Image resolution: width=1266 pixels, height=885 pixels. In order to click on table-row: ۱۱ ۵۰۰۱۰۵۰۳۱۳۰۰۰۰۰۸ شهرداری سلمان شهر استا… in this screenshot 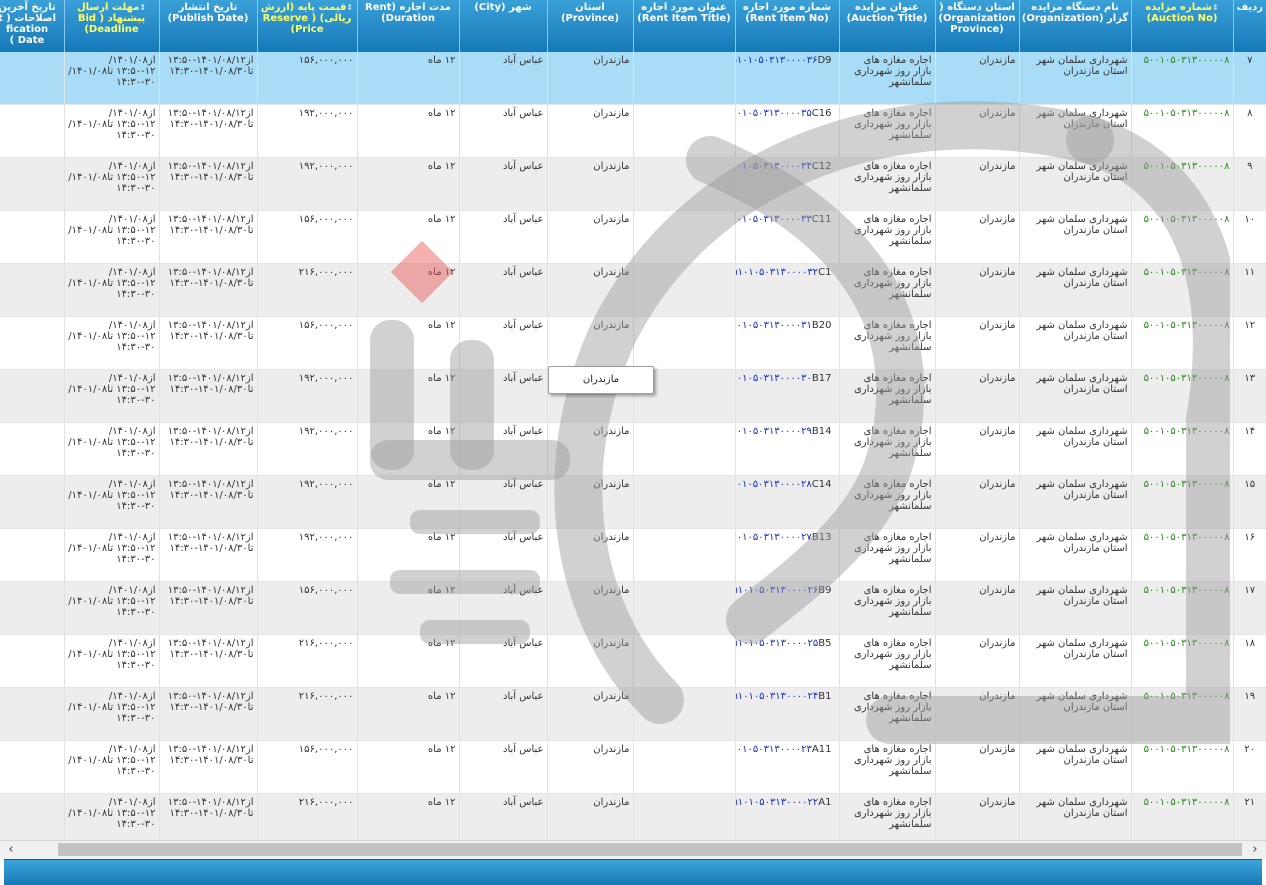, I will do `click(633, 290)`.